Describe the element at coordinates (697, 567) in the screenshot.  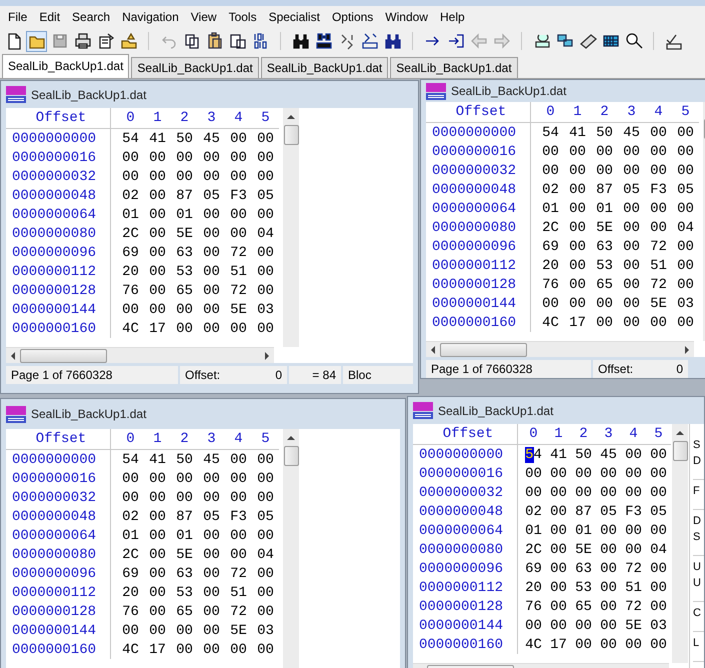
I see `info-label: U` at that location.